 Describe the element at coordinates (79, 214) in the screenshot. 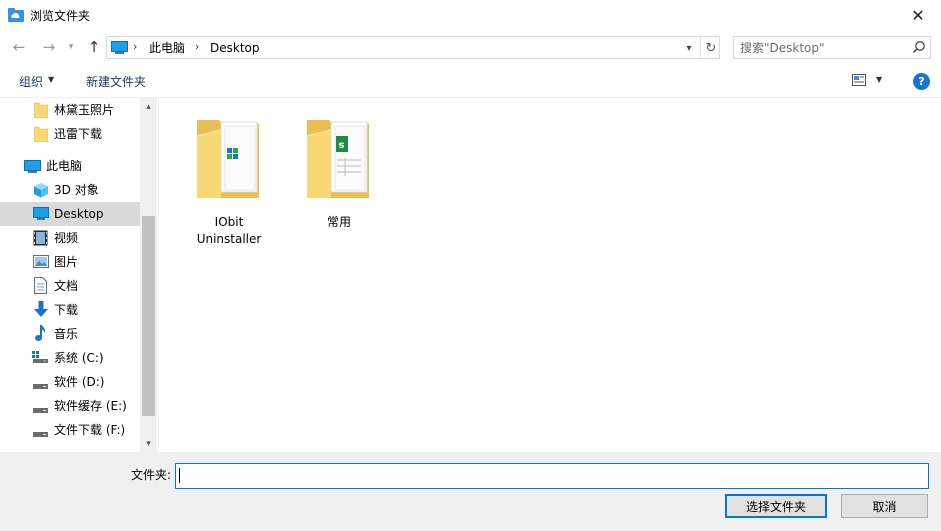

I see `sidebar-item-label: Desktop` at that location.